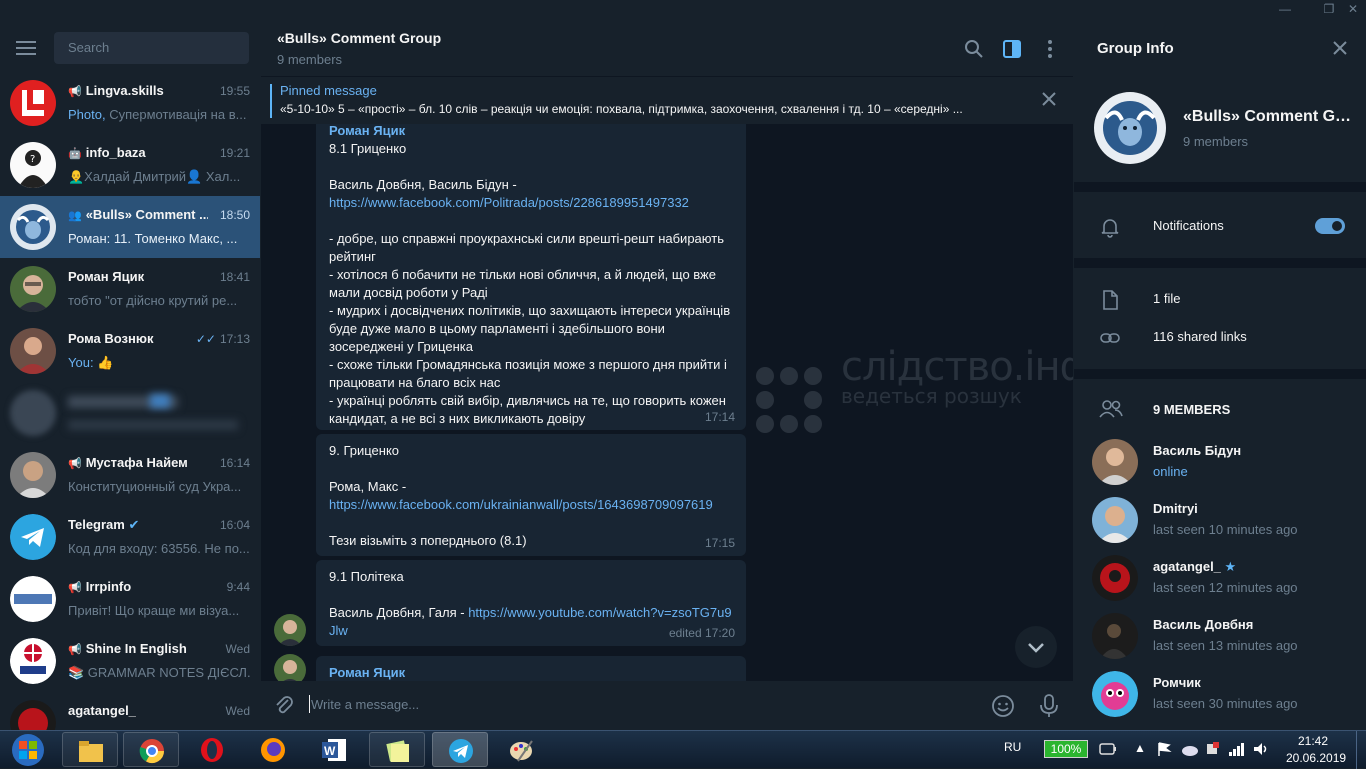  I want to click on pinned-title: Pinned message, so click(328, 90).